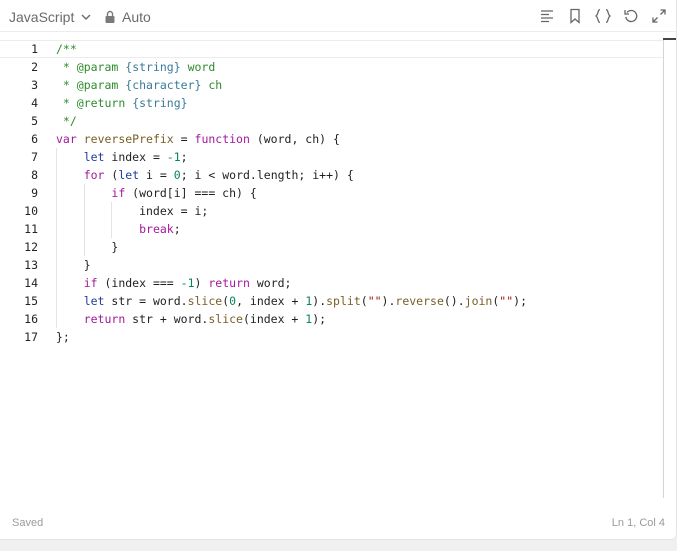 The image size is (677, 551). Describe the element at coordinates (34, 85) in the screenshot. I see `line-number: 3` at that location.